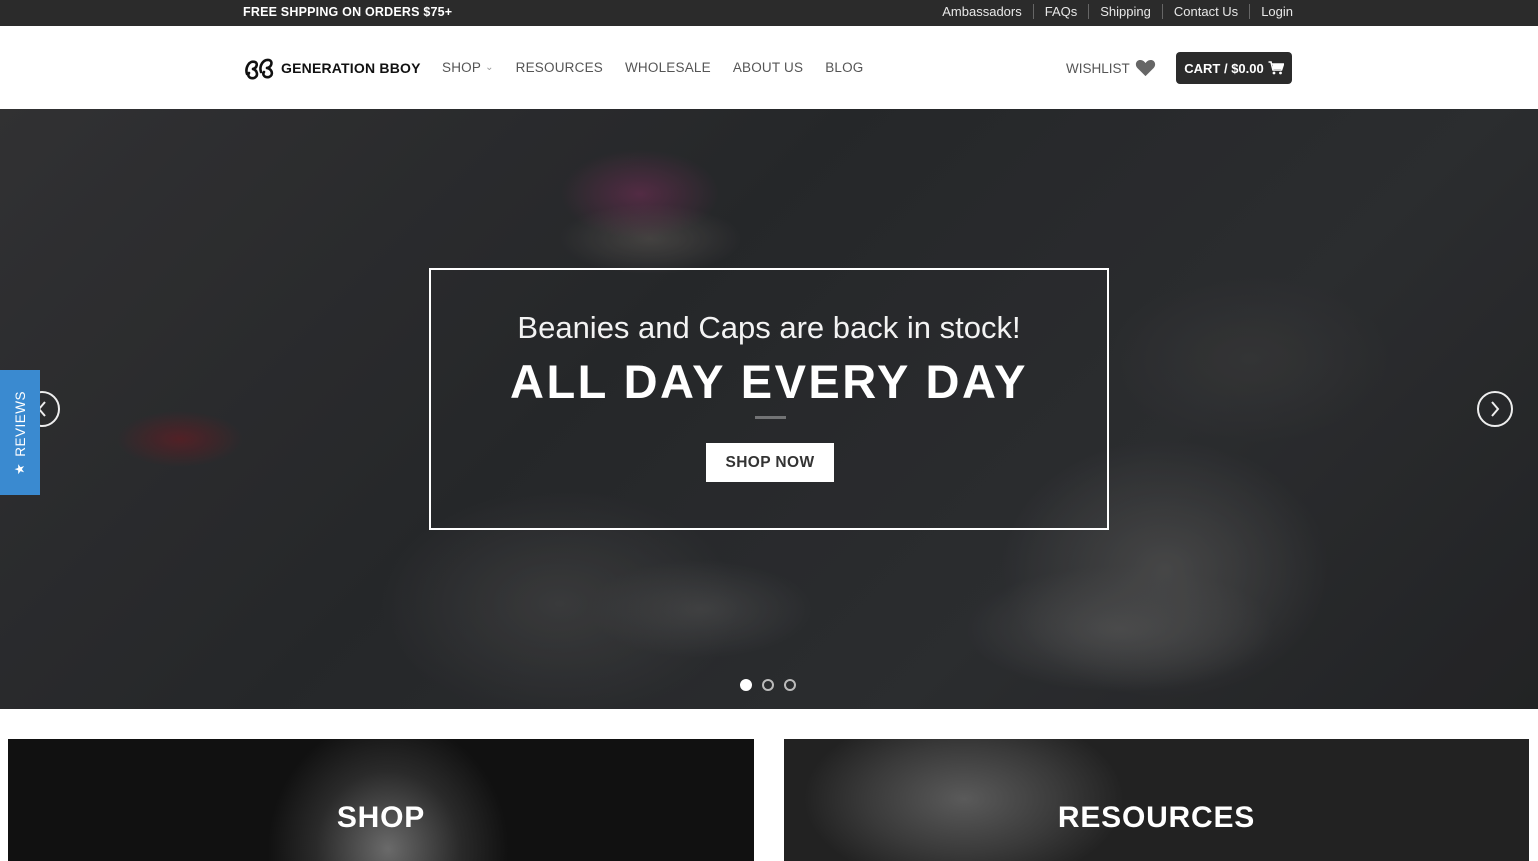 This screenshot has width=1538, height=861. I want to click on wishlist-label: WISHLIST, so click(1098, 68).